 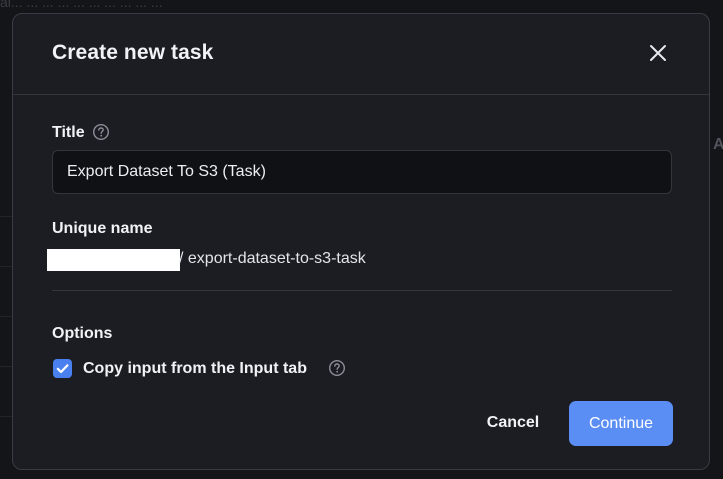 What do you see at coordinates (102, 228) in the screenshot?
I see `unique-name-label: Unique name` at bounding box center [102, 228].